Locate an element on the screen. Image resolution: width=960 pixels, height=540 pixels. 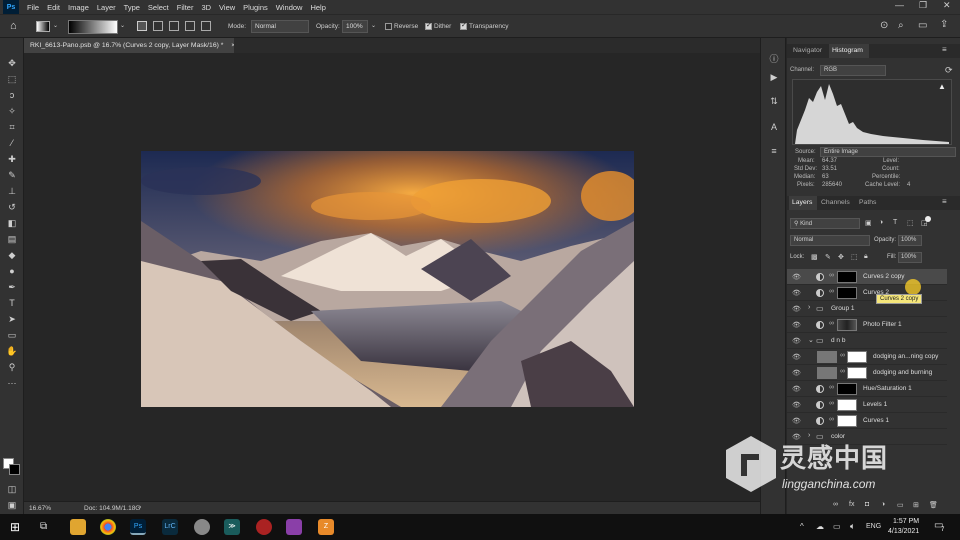
tab-layers: Layers is located at coordinates (803, 203).